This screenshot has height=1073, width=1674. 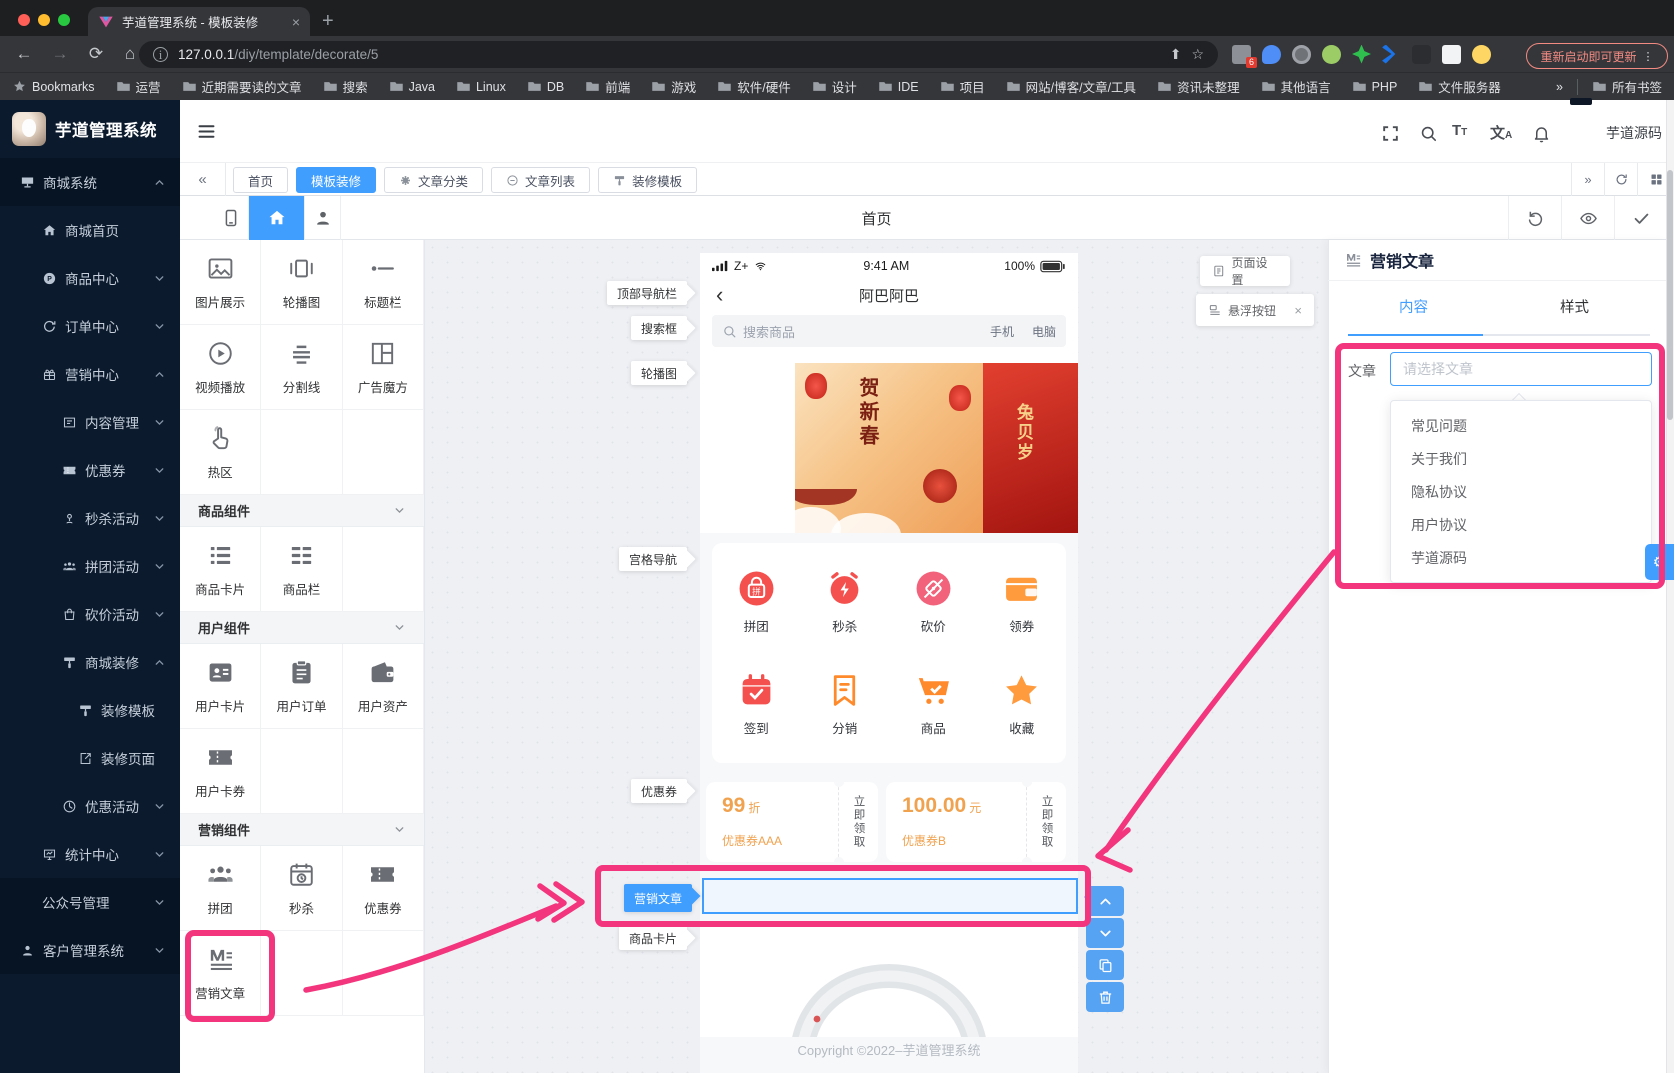 I want to click on dropdown-option: 关于我们, so click(x=1521, y=458).